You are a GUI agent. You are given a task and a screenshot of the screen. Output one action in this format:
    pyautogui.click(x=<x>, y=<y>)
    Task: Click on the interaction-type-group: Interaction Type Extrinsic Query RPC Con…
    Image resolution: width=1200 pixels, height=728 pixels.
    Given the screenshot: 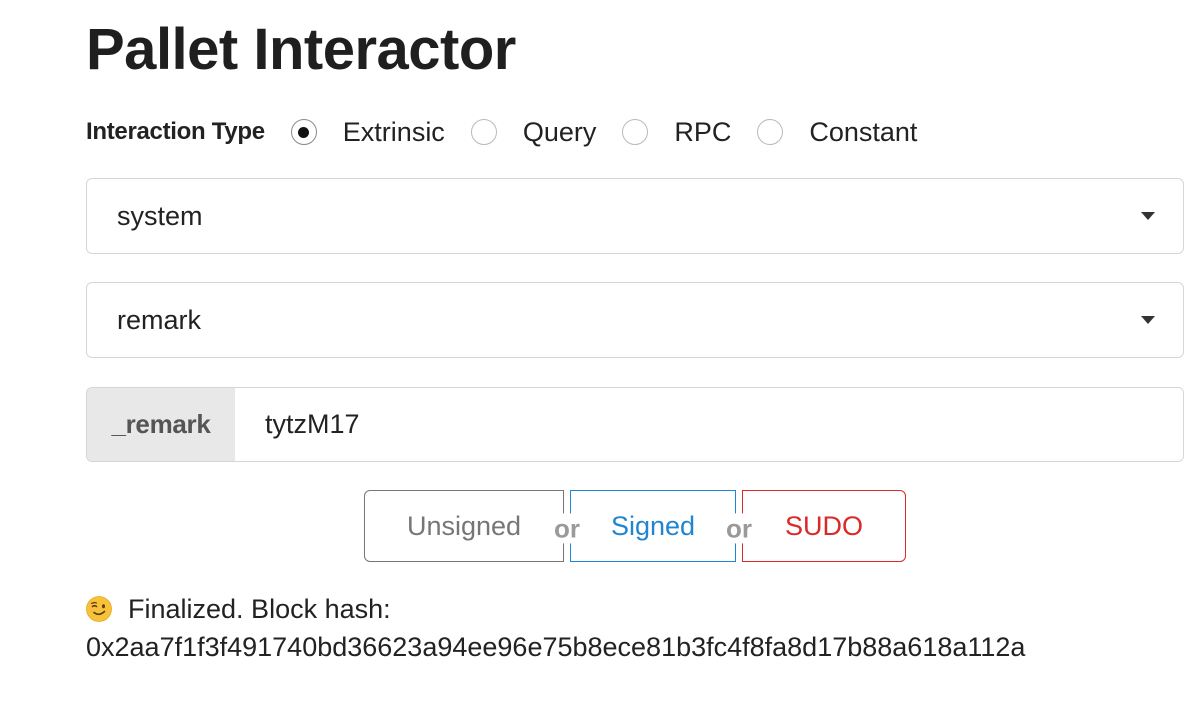 What is the action you would take?
    pyautogui.click(x=514, y=132)
    